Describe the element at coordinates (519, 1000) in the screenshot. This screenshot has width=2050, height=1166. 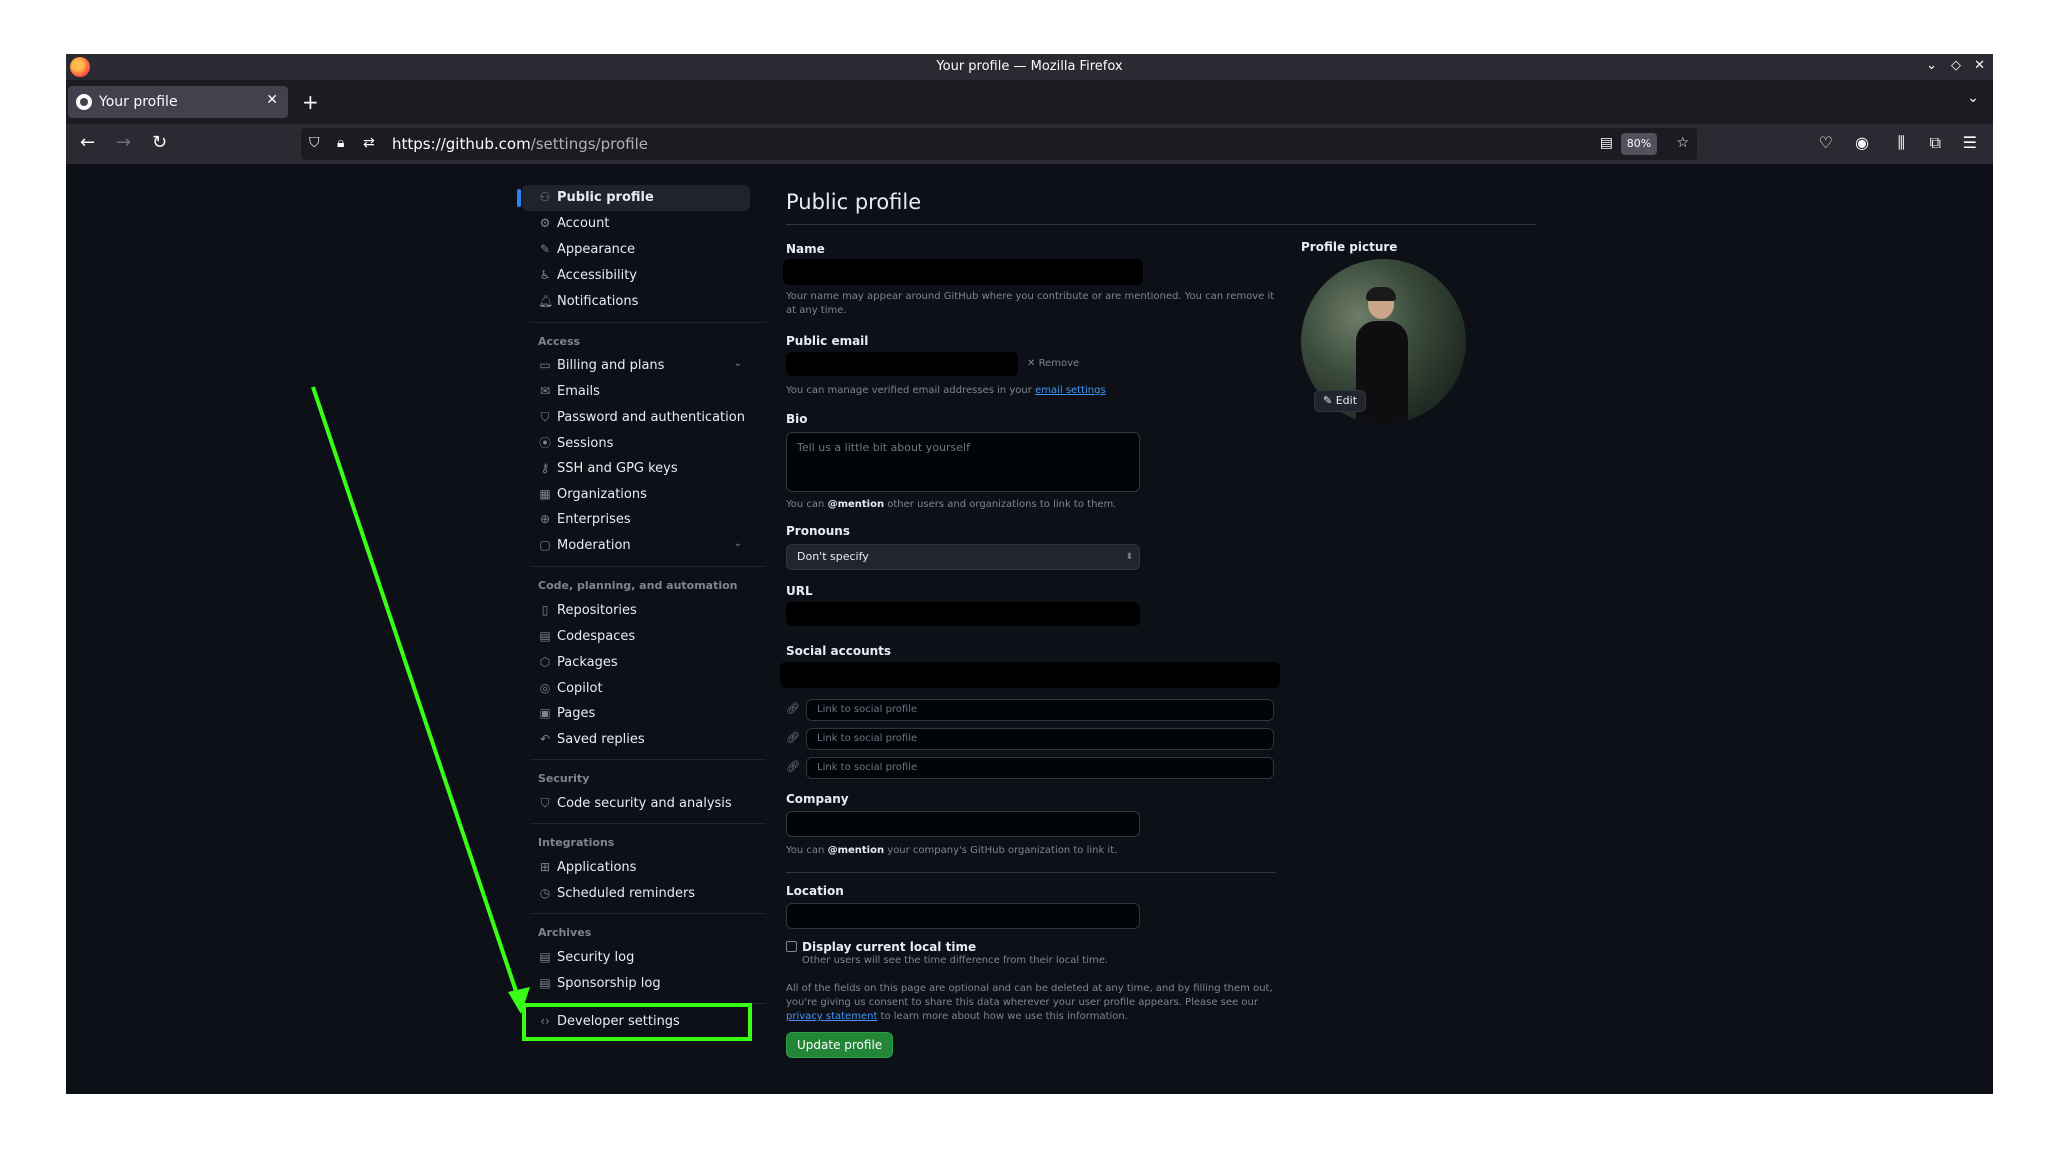
I see `annotation-arrow-head` at that location.